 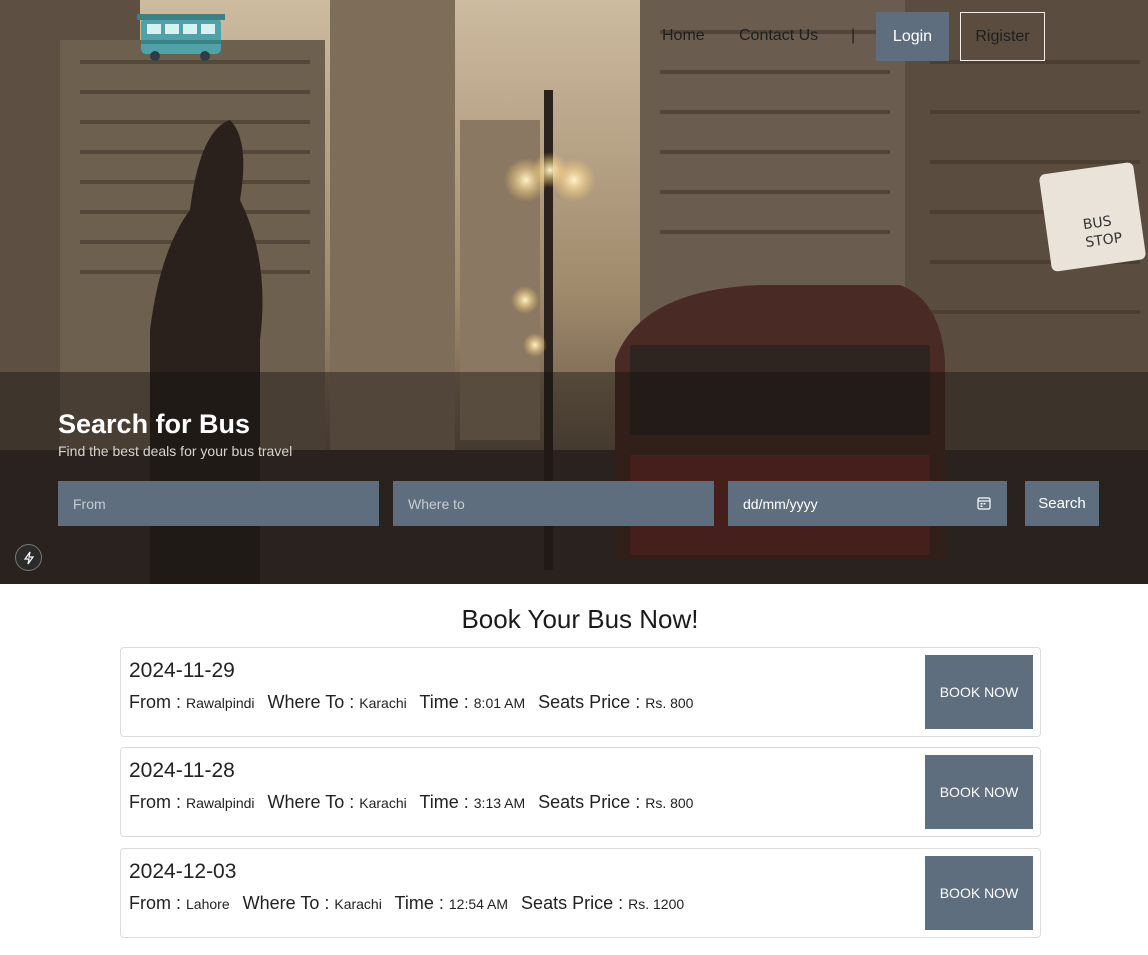 What do you see at coordinates (89, 503) in the screenshot?
I see `from-placeholder: From` at bounding box center [89, 503].